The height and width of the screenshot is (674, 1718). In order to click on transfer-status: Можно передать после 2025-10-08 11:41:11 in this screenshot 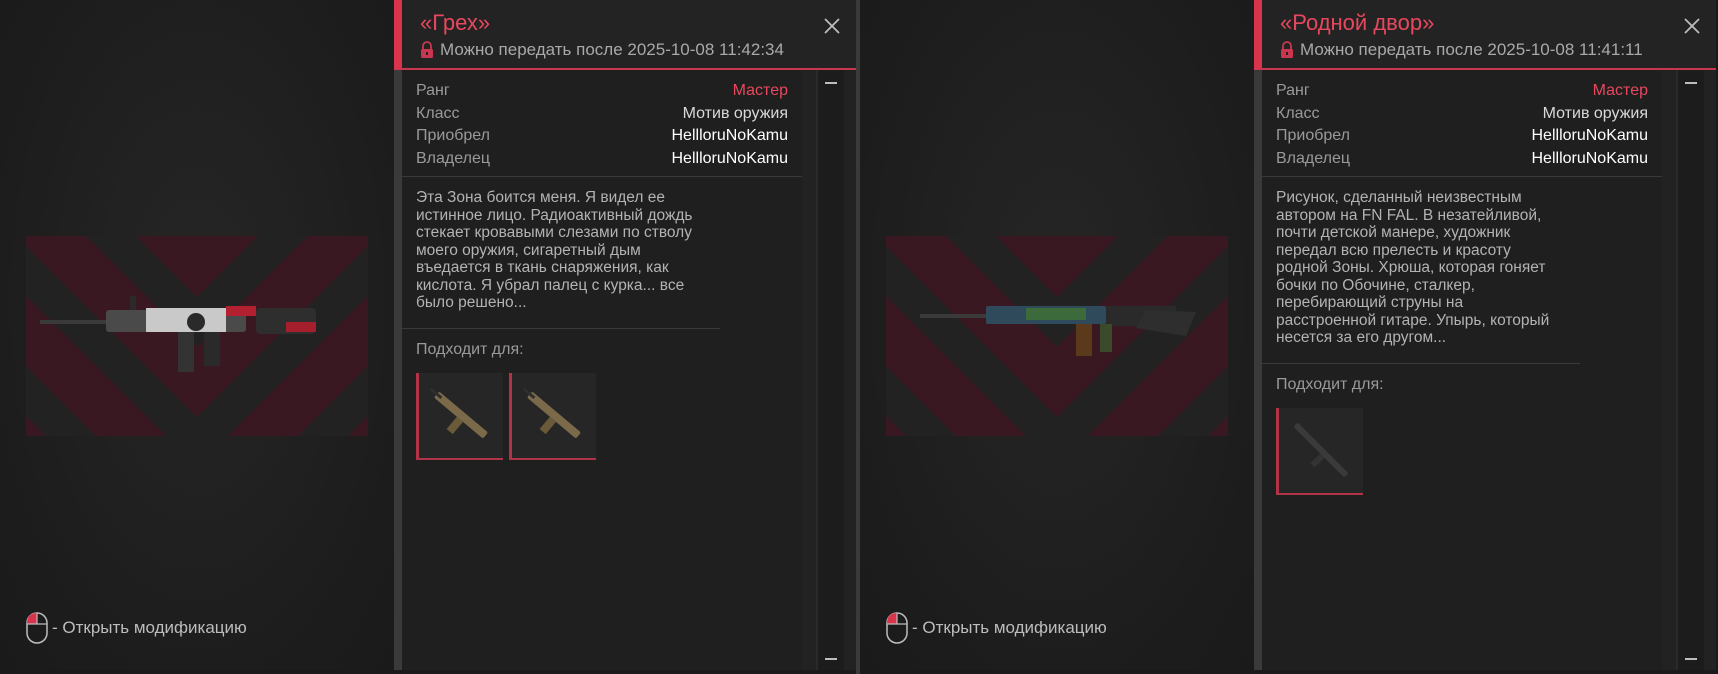, I will do `click(1498, 50)`.